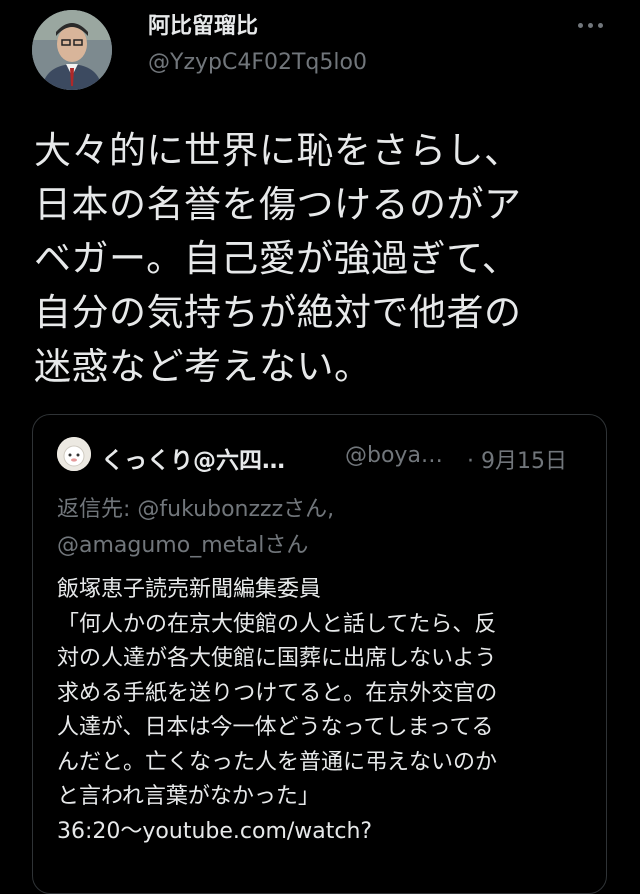 The width and height of the screenshot is (640, 894). I want to click on quoted-avatar, so click(74, 454).